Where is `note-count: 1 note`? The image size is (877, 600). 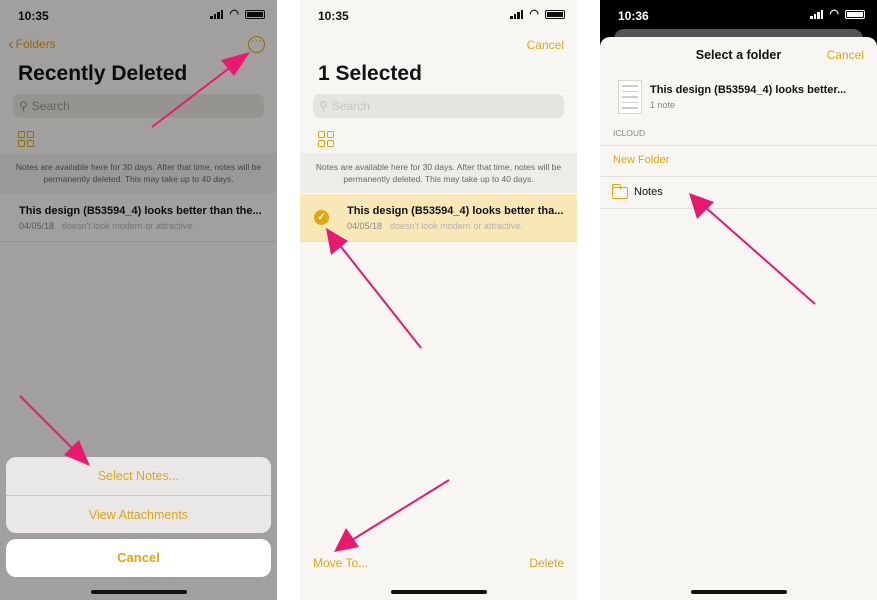
note-count: 1 note is located at coordinates (663, 105).